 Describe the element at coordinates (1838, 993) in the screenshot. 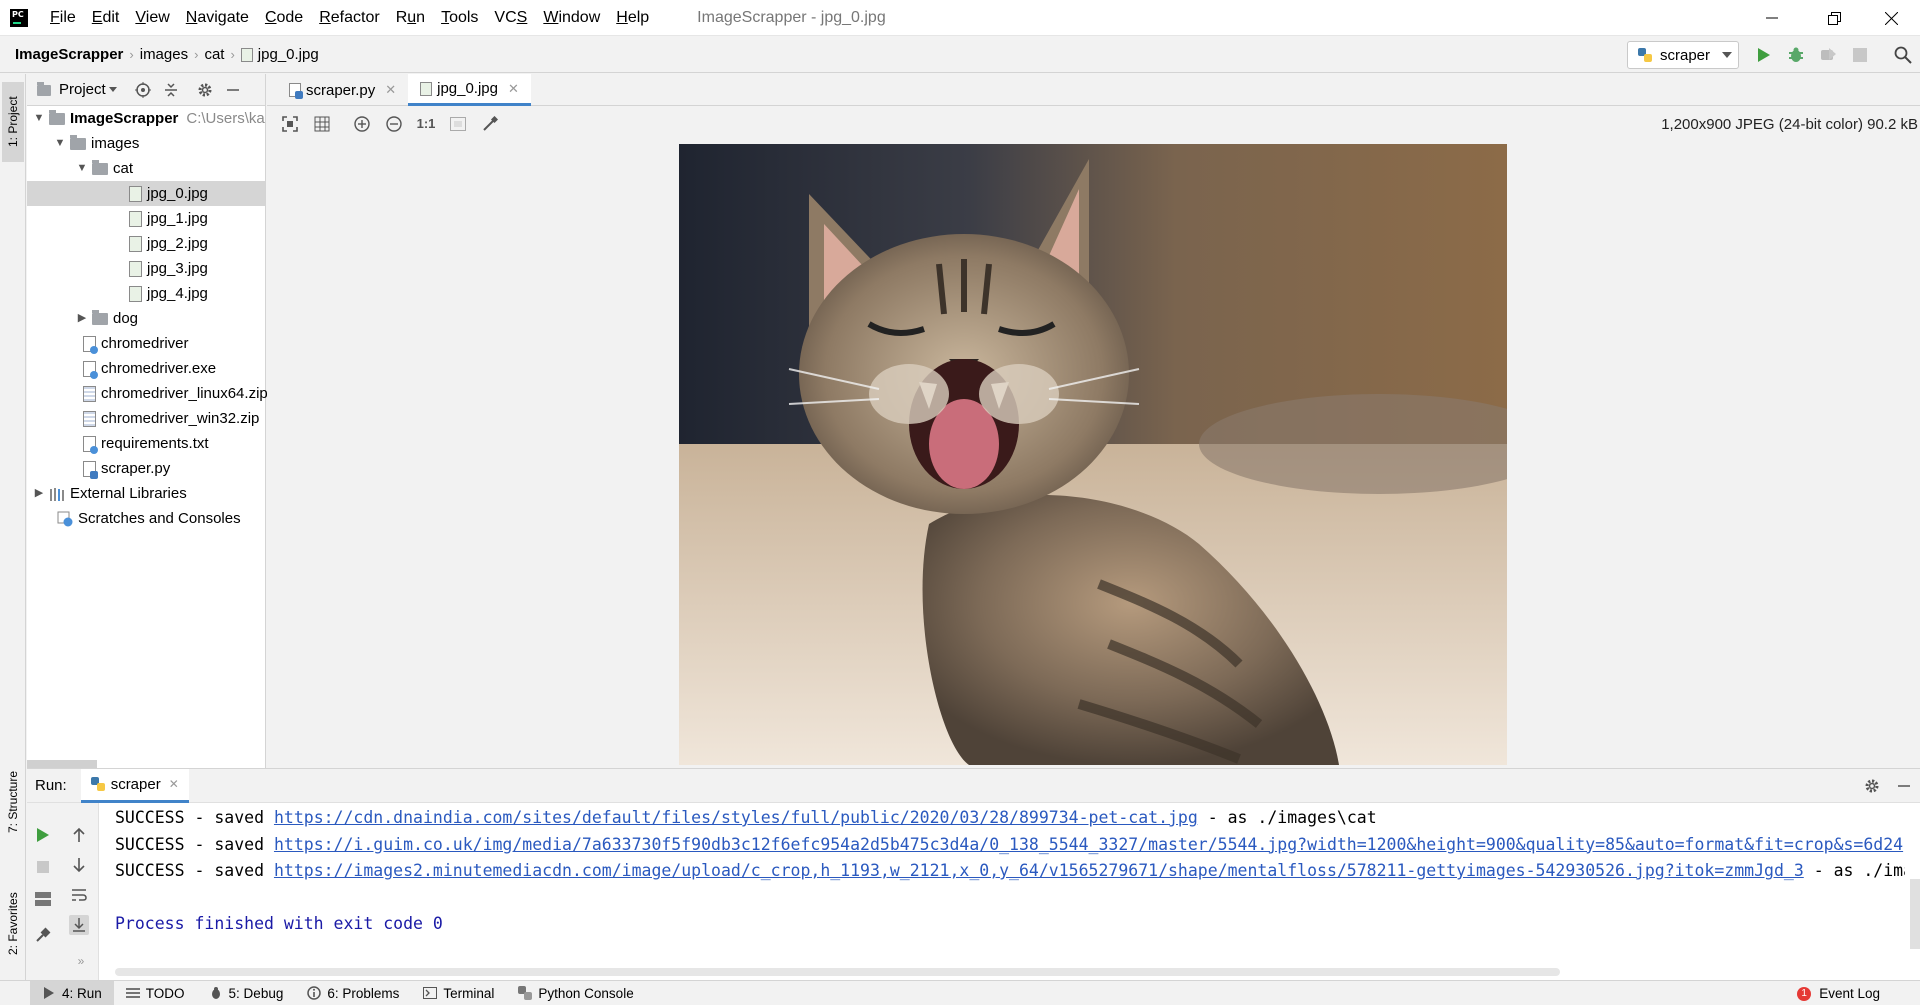

I see `event-log-button: 1 Event Log` at that location.